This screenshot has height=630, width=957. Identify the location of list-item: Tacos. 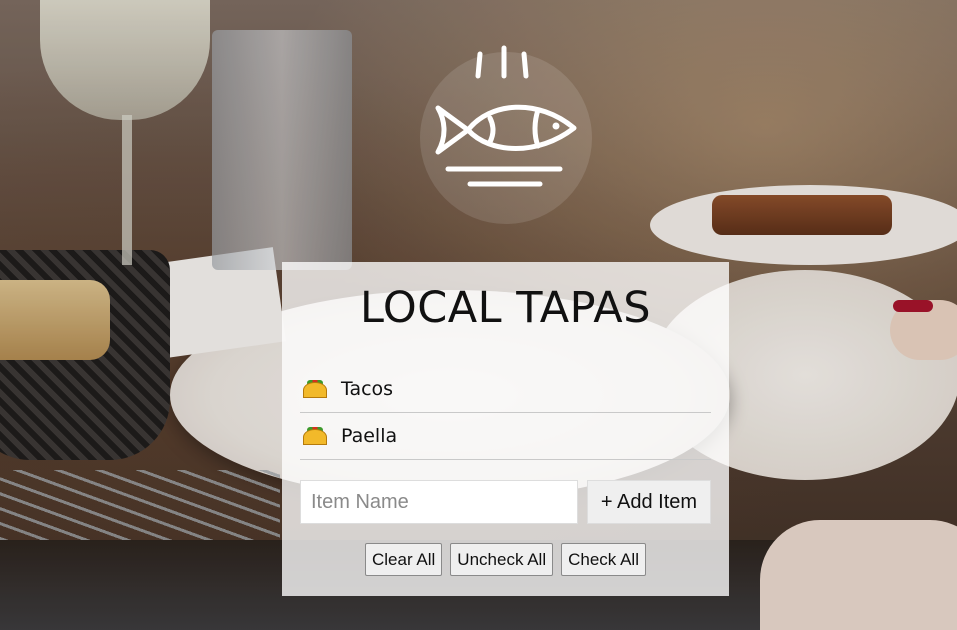
(505, 389).